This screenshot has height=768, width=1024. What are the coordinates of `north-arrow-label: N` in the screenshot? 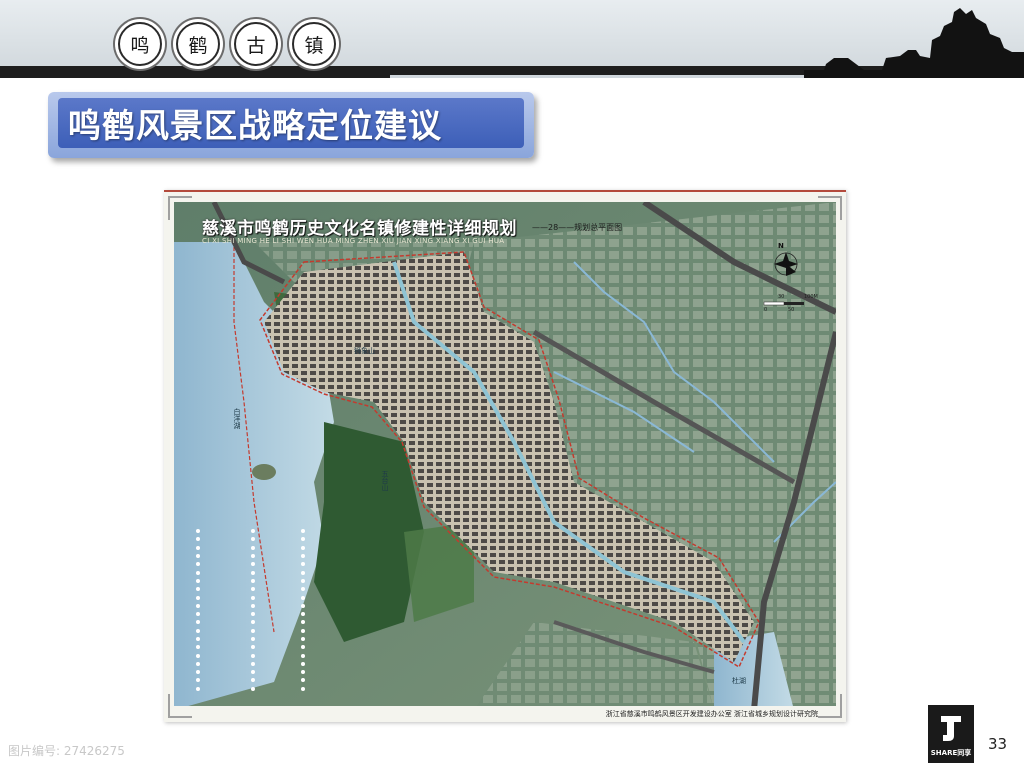 It's located at (781, 246).